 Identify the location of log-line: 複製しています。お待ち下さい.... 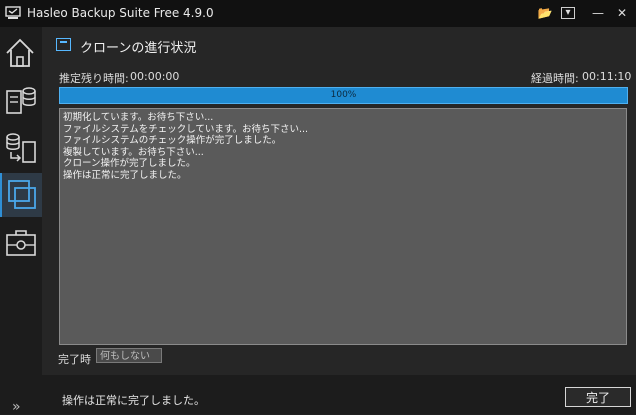
(133, 152).